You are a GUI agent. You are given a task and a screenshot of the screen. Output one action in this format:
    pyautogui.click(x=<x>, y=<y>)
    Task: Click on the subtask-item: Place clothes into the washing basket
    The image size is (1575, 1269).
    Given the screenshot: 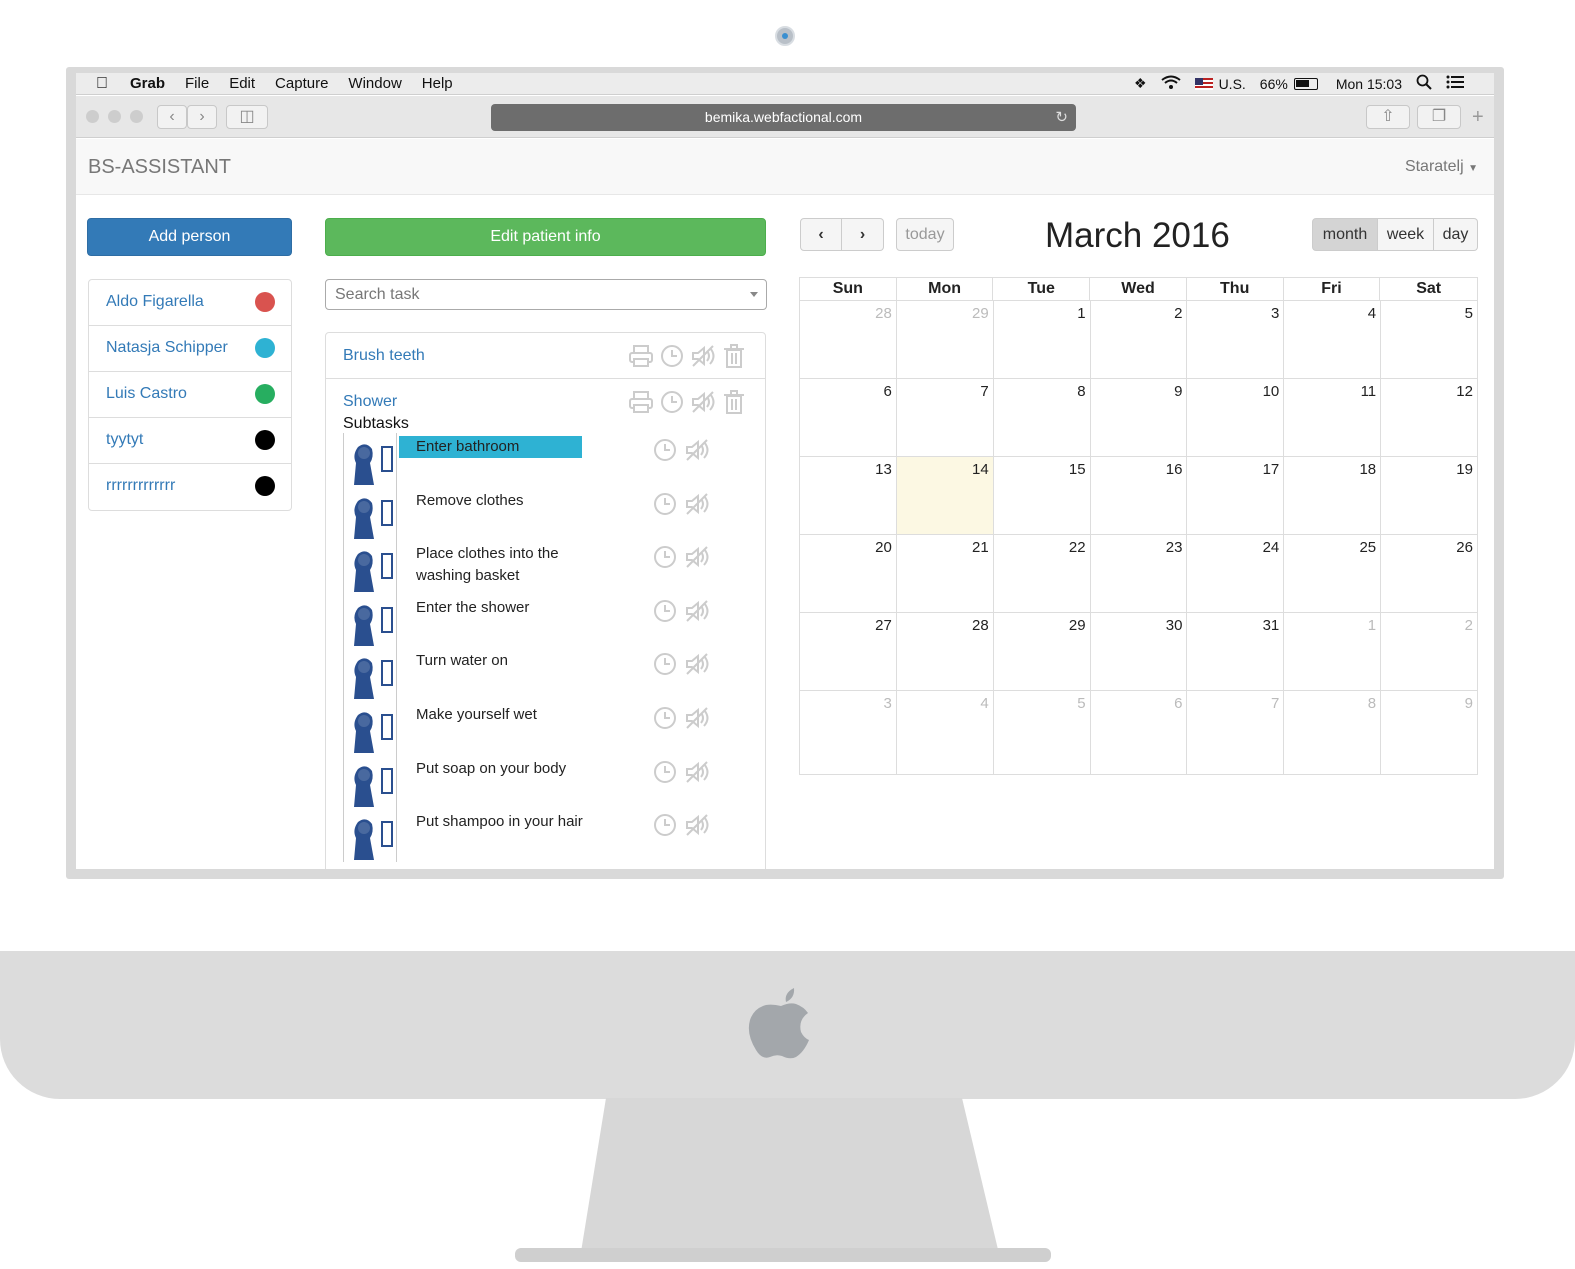 What is the action you would take?
    pyautogui.click(x=553, y=567)
    